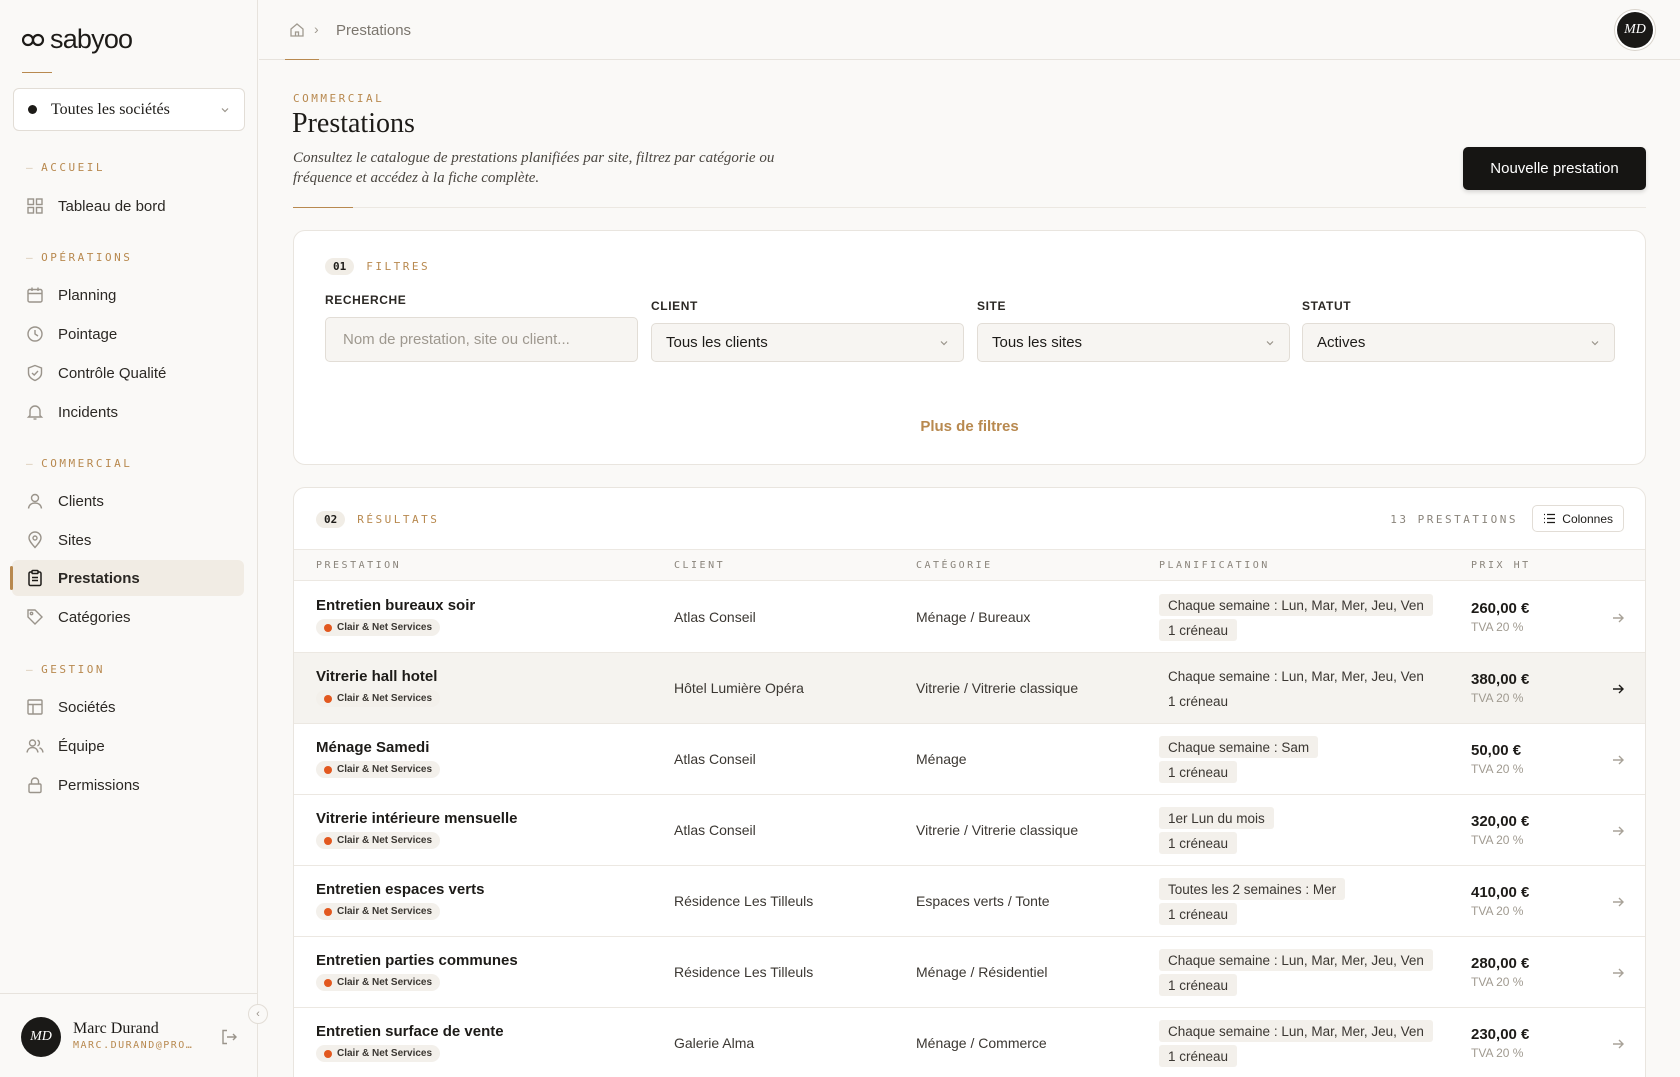  I want to click on nav-item-categories: Catégories, so click(128, 617).